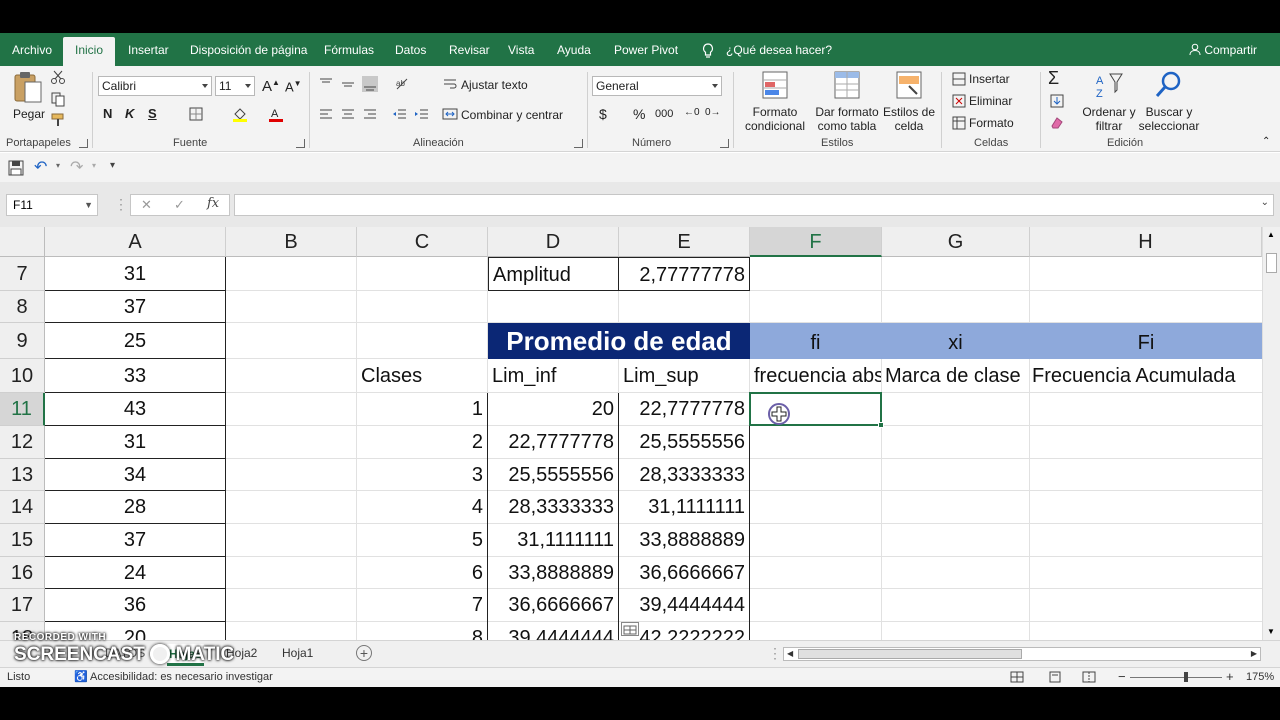 Image resolution: width=1280 pixels, height=720 pixels. Describe the element at coordinates (291, 242) in the screenshot. I see `column-header-b: B` at that location.